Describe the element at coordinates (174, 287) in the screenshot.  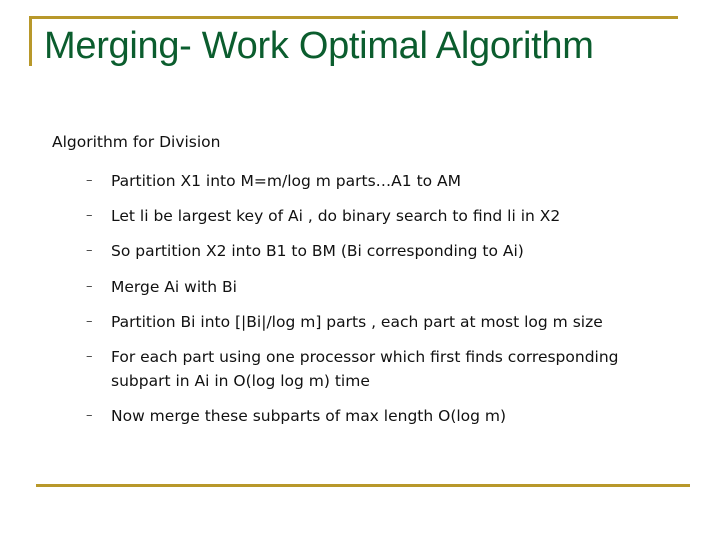
I see `bullet-text: Merge Ai with Bi` at that location.